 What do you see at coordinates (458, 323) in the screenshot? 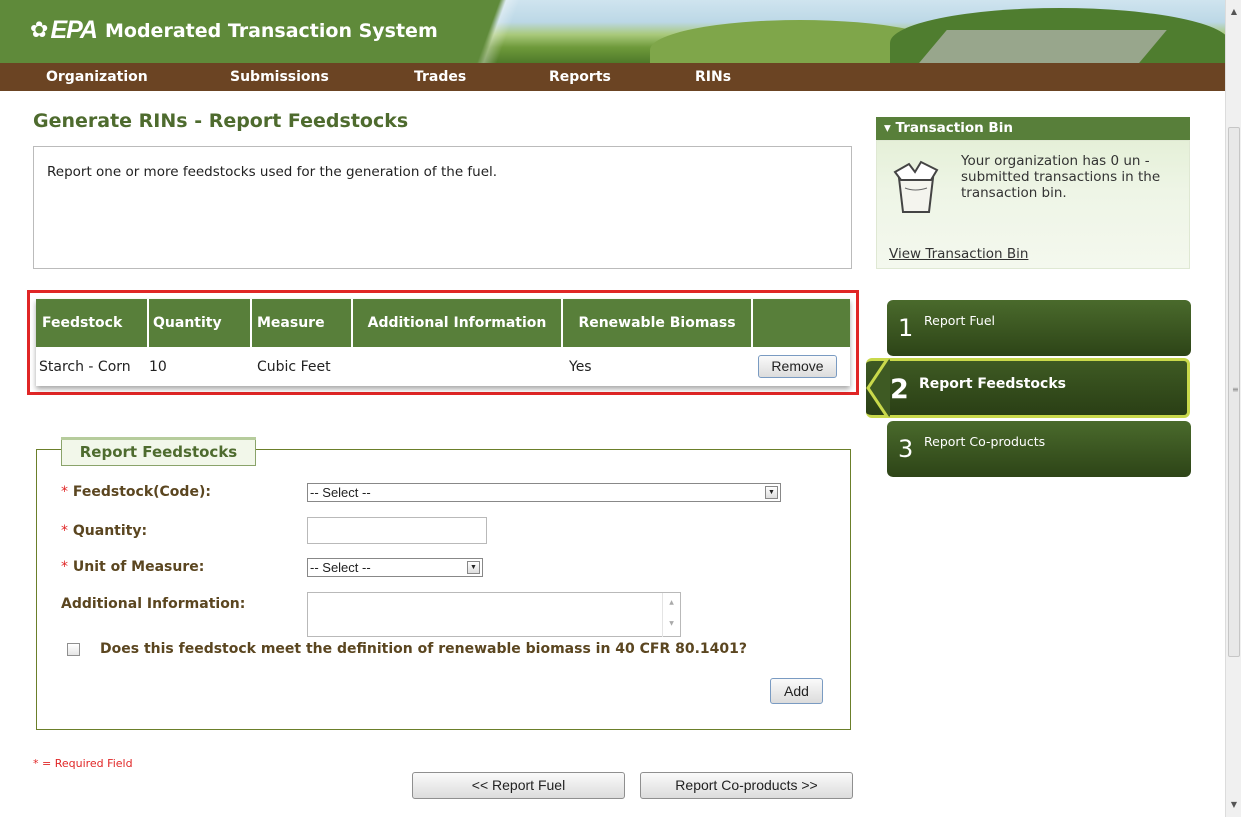
I see `col-header-additional-information: Additional Information` at bounding box center [458, 323].